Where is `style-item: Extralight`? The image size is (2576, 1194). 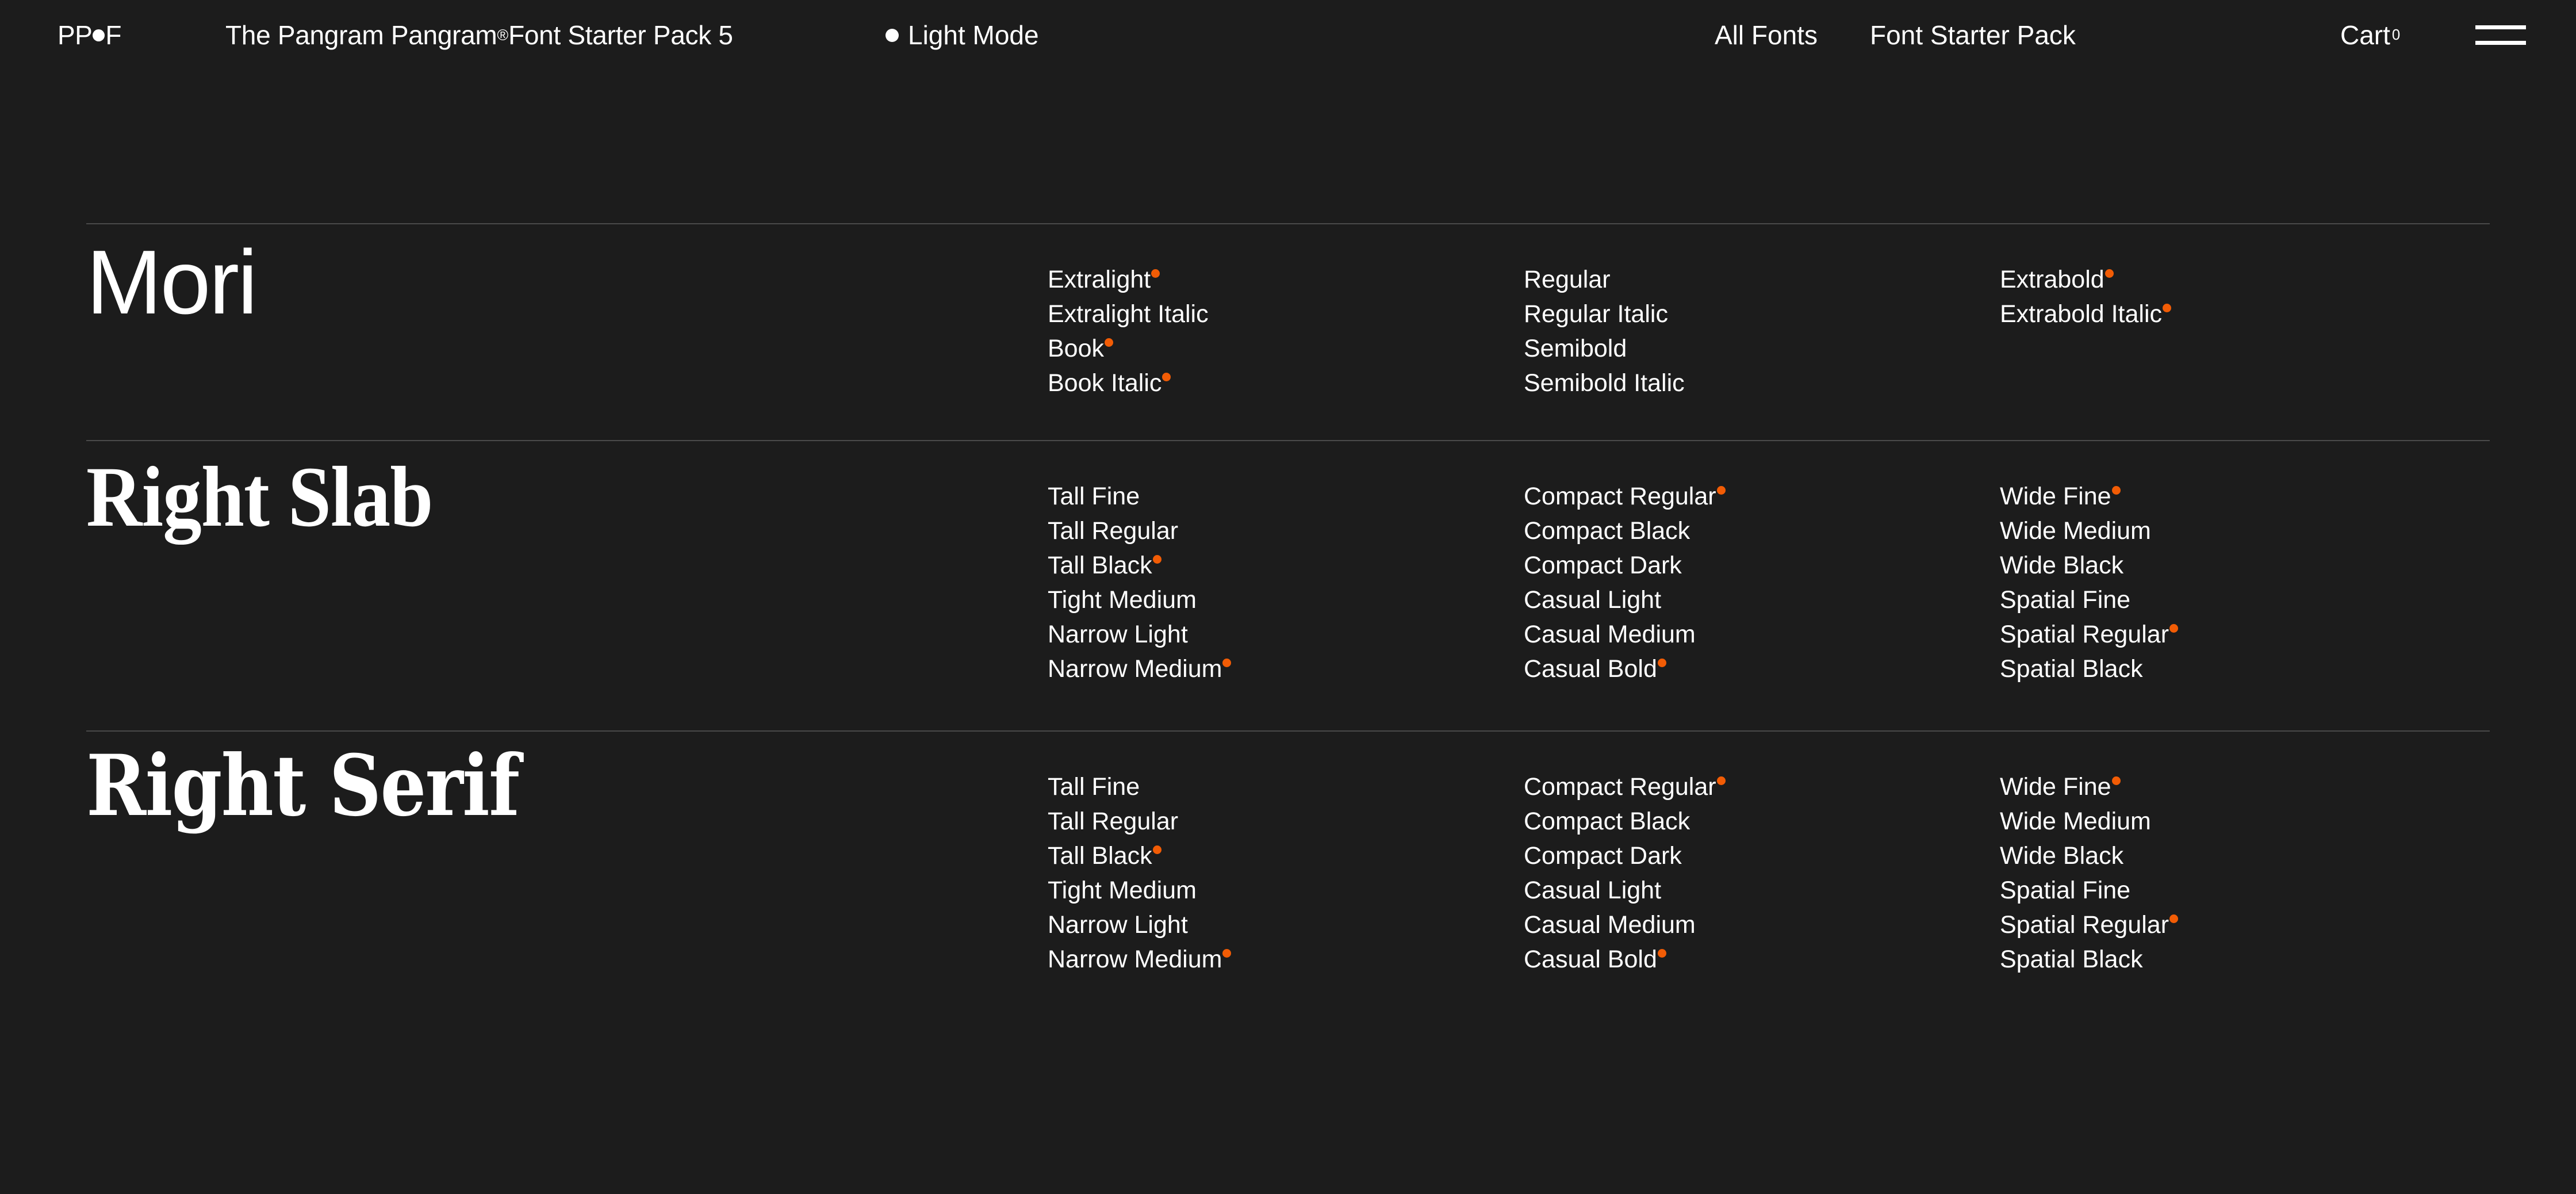
style-item: Extralight is located at coordinates (1286, 279).